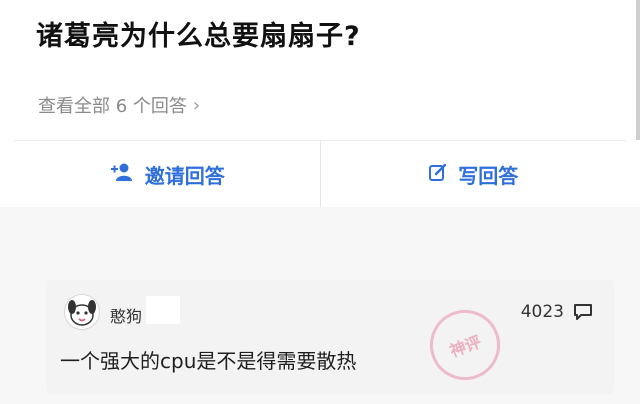 This screenshot has width=640, height=404. What do you see at coordinates (583, 312) in the screenshot?
I see `comment-bubble-icon` at bounding box center [583, 312].